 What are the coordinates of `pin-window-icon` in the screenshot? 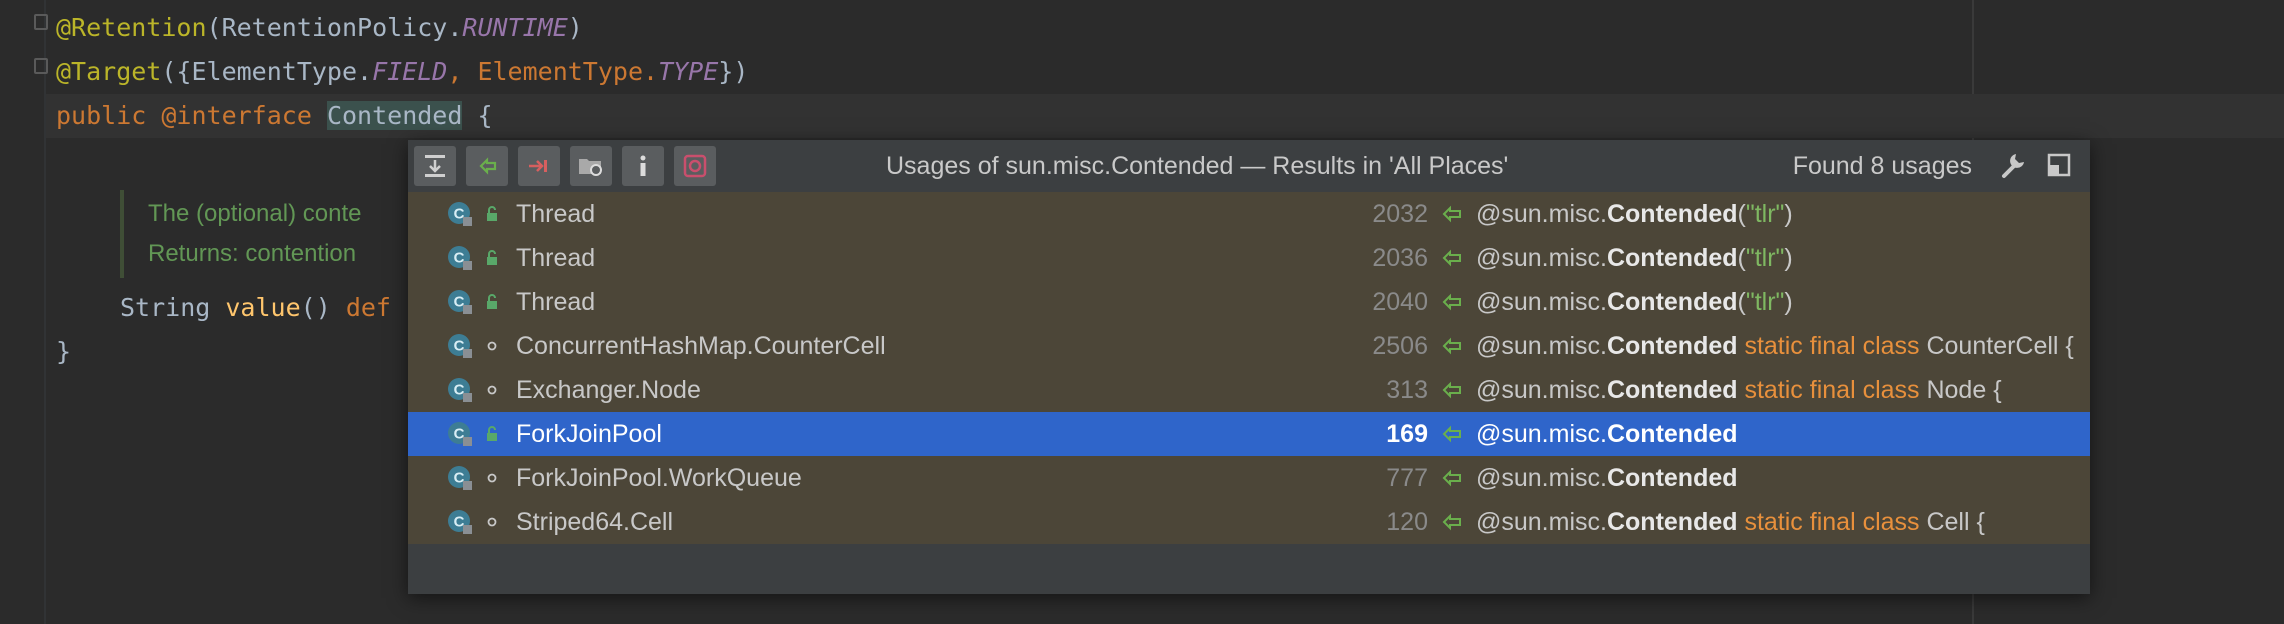 It's located at (2059, 165).